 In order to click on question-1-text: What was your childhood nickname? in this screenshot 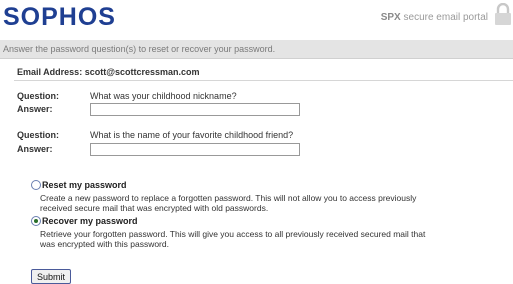, I will do `click(163, 96)`.